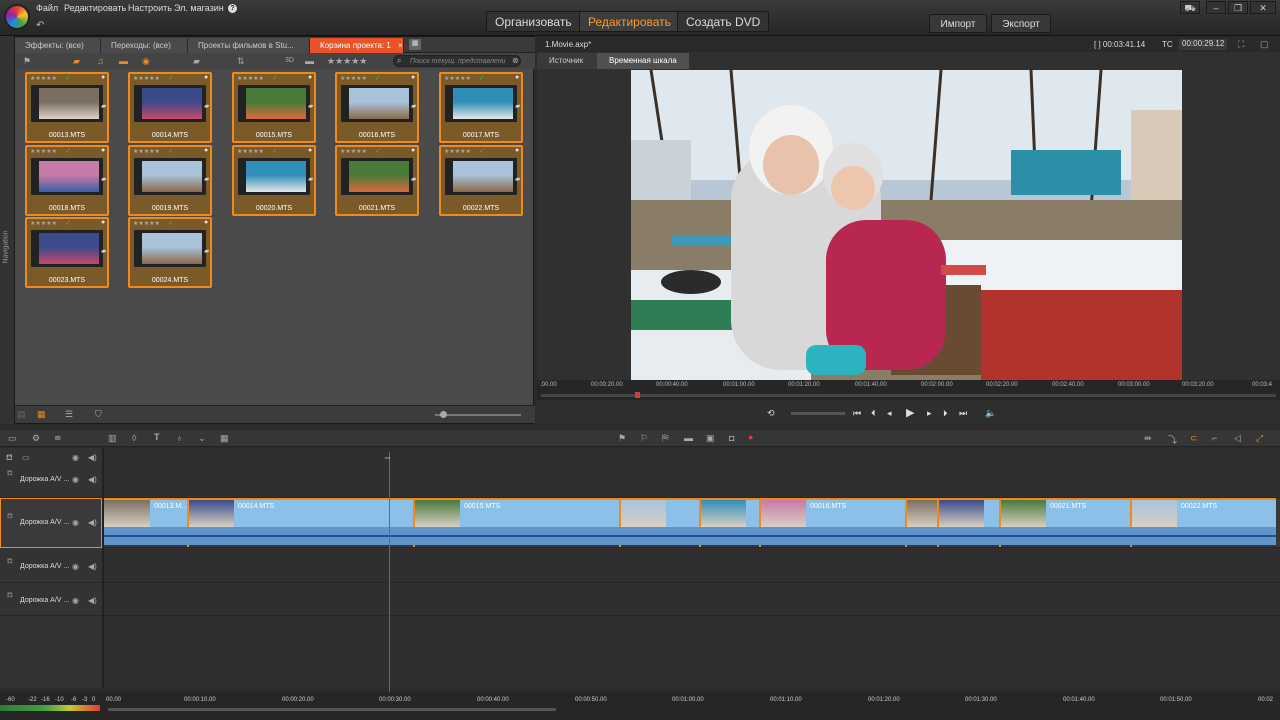 This screenshot has width=1280, height=720. Describe the element at coordinates (98, 414) in the screenshot. I see `tag-icon: ⛉` at that location.